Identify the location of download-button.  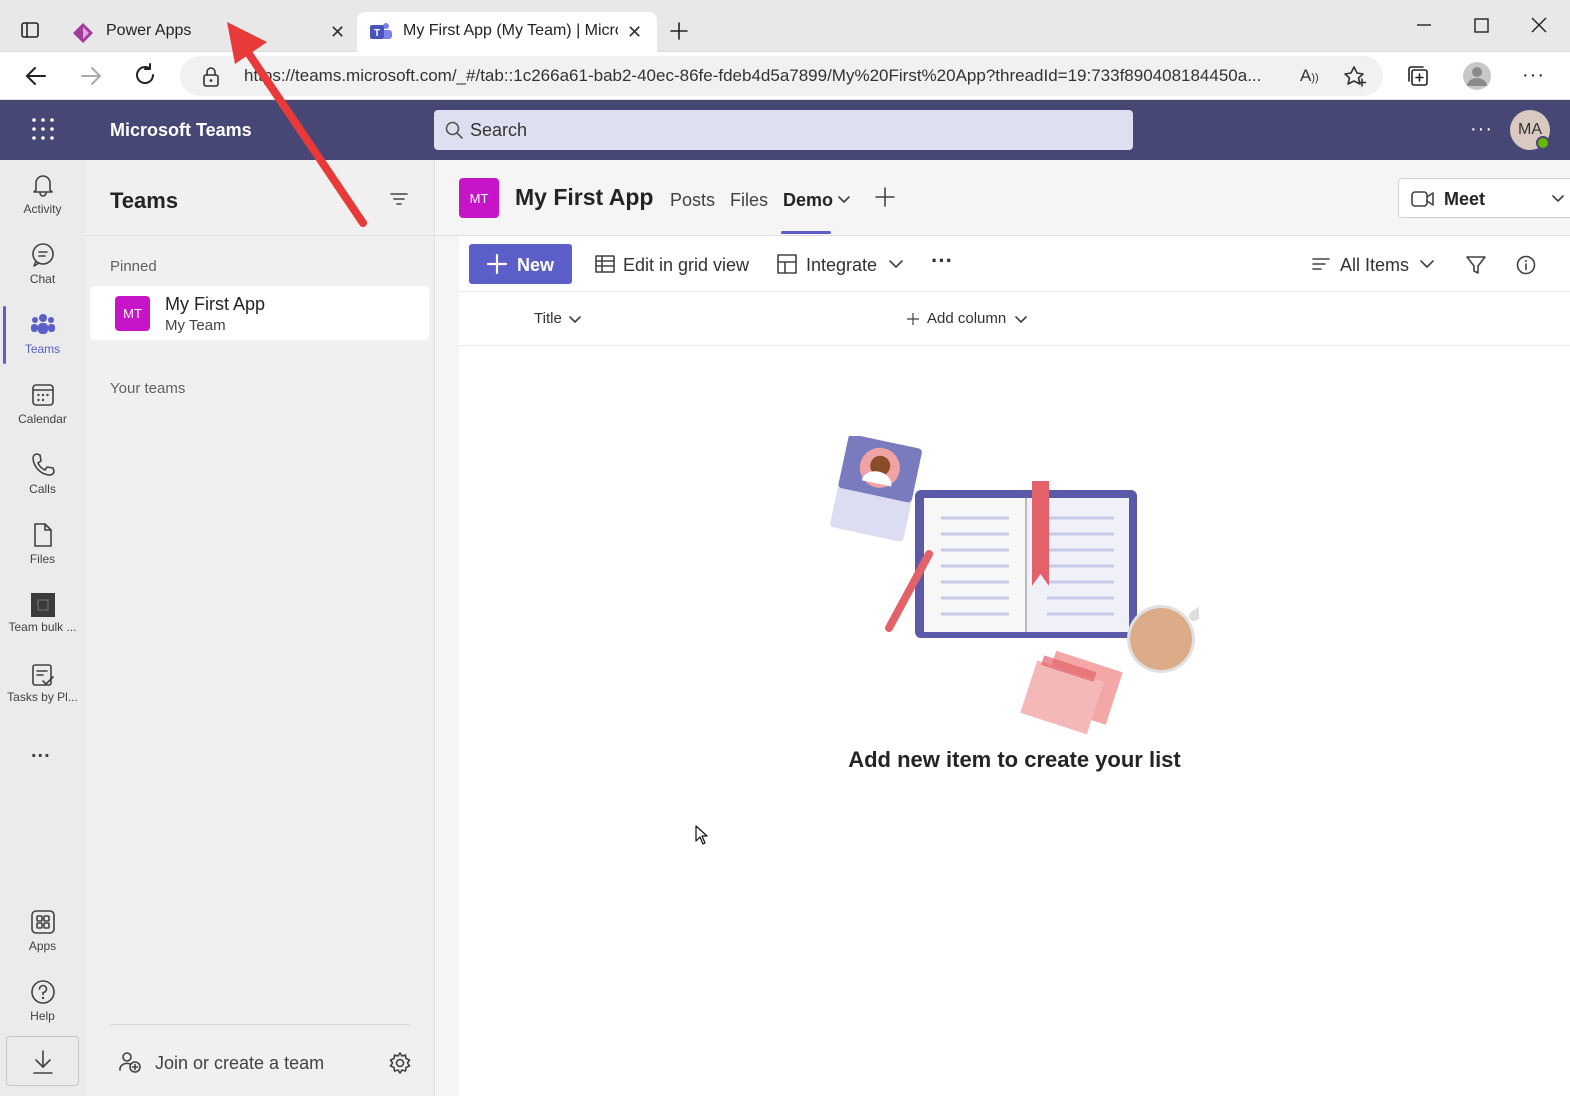
(42, 1061).